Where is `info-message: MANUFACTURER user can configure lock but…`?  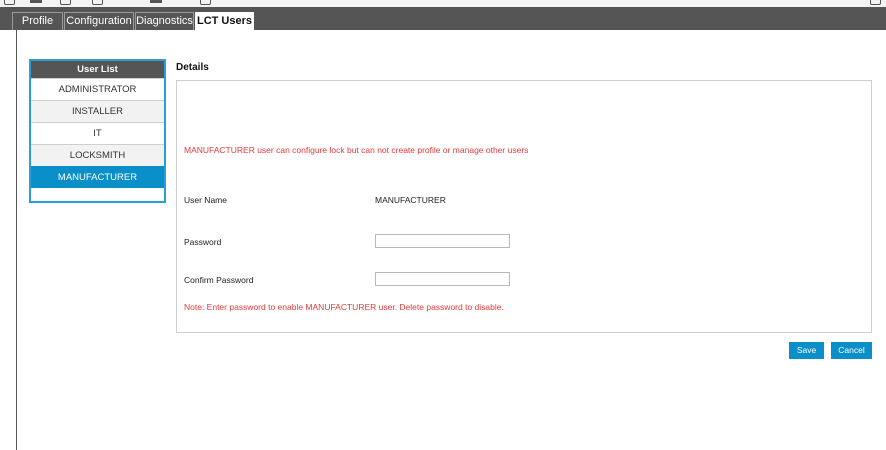 info-message: MANUFACTURER user can configure lock but… is located at coordinates (356, 150).